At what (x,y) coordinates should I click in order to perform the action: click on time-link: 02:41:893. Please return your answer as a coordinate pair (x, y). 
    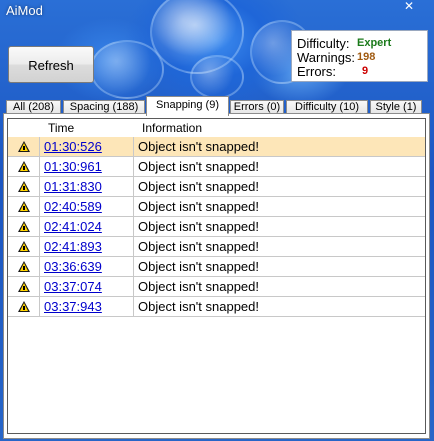
    Looking at the image, I should click on (87, 246).